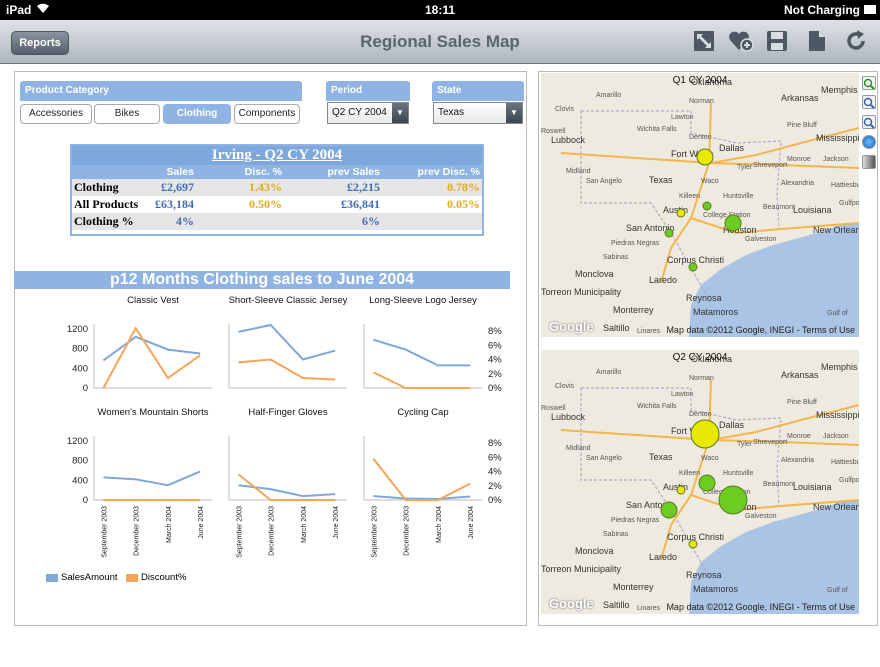 The height and width of the screenshot is (667, 880). Describe the element at coordinates (353, 172) in the screenshot. I see `col-prev-sales-header: prev Sales` at that location.